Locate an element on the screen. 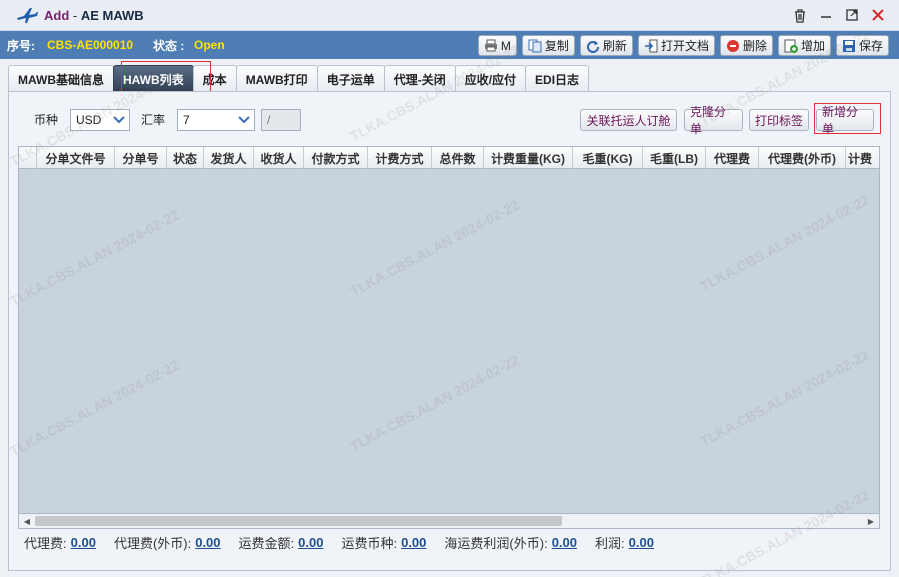  add-button: 增加 is located at coordinates (804, 45).